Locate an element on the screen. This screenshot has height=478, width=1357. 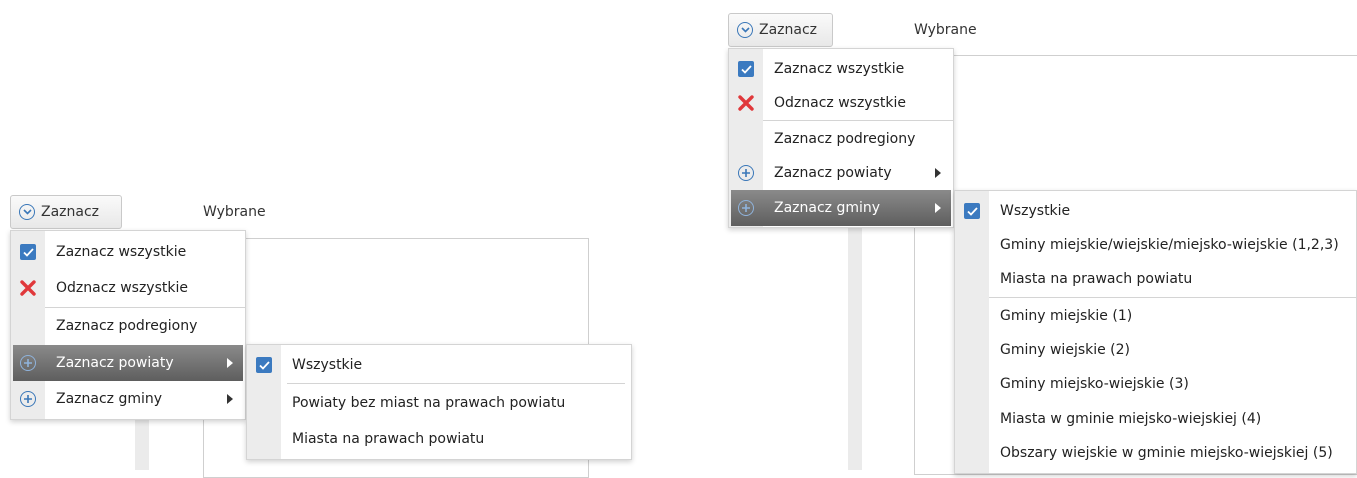
submenu-item-rural: Gminy wiejskie (2) is located at coordinates (1155, 350).